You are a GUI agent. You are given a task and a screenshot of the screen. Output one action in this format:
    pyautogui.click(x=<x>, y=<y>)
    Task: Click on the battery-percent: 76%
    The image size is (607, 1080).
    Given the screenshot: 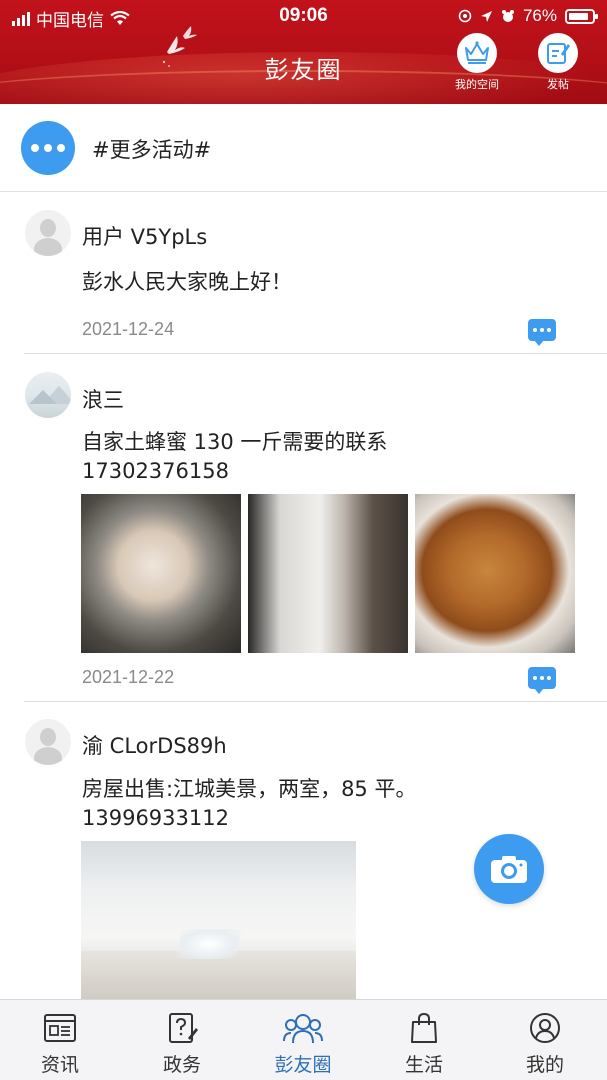 What is the action you would take?
    pyautogui.click(x=539, y=15)
    